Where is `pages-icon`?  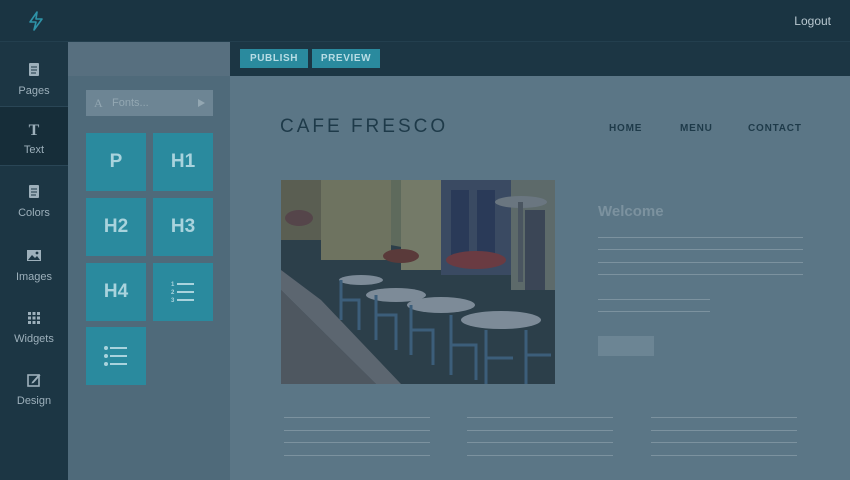
pages-icon is located at coordinates (34, 69).